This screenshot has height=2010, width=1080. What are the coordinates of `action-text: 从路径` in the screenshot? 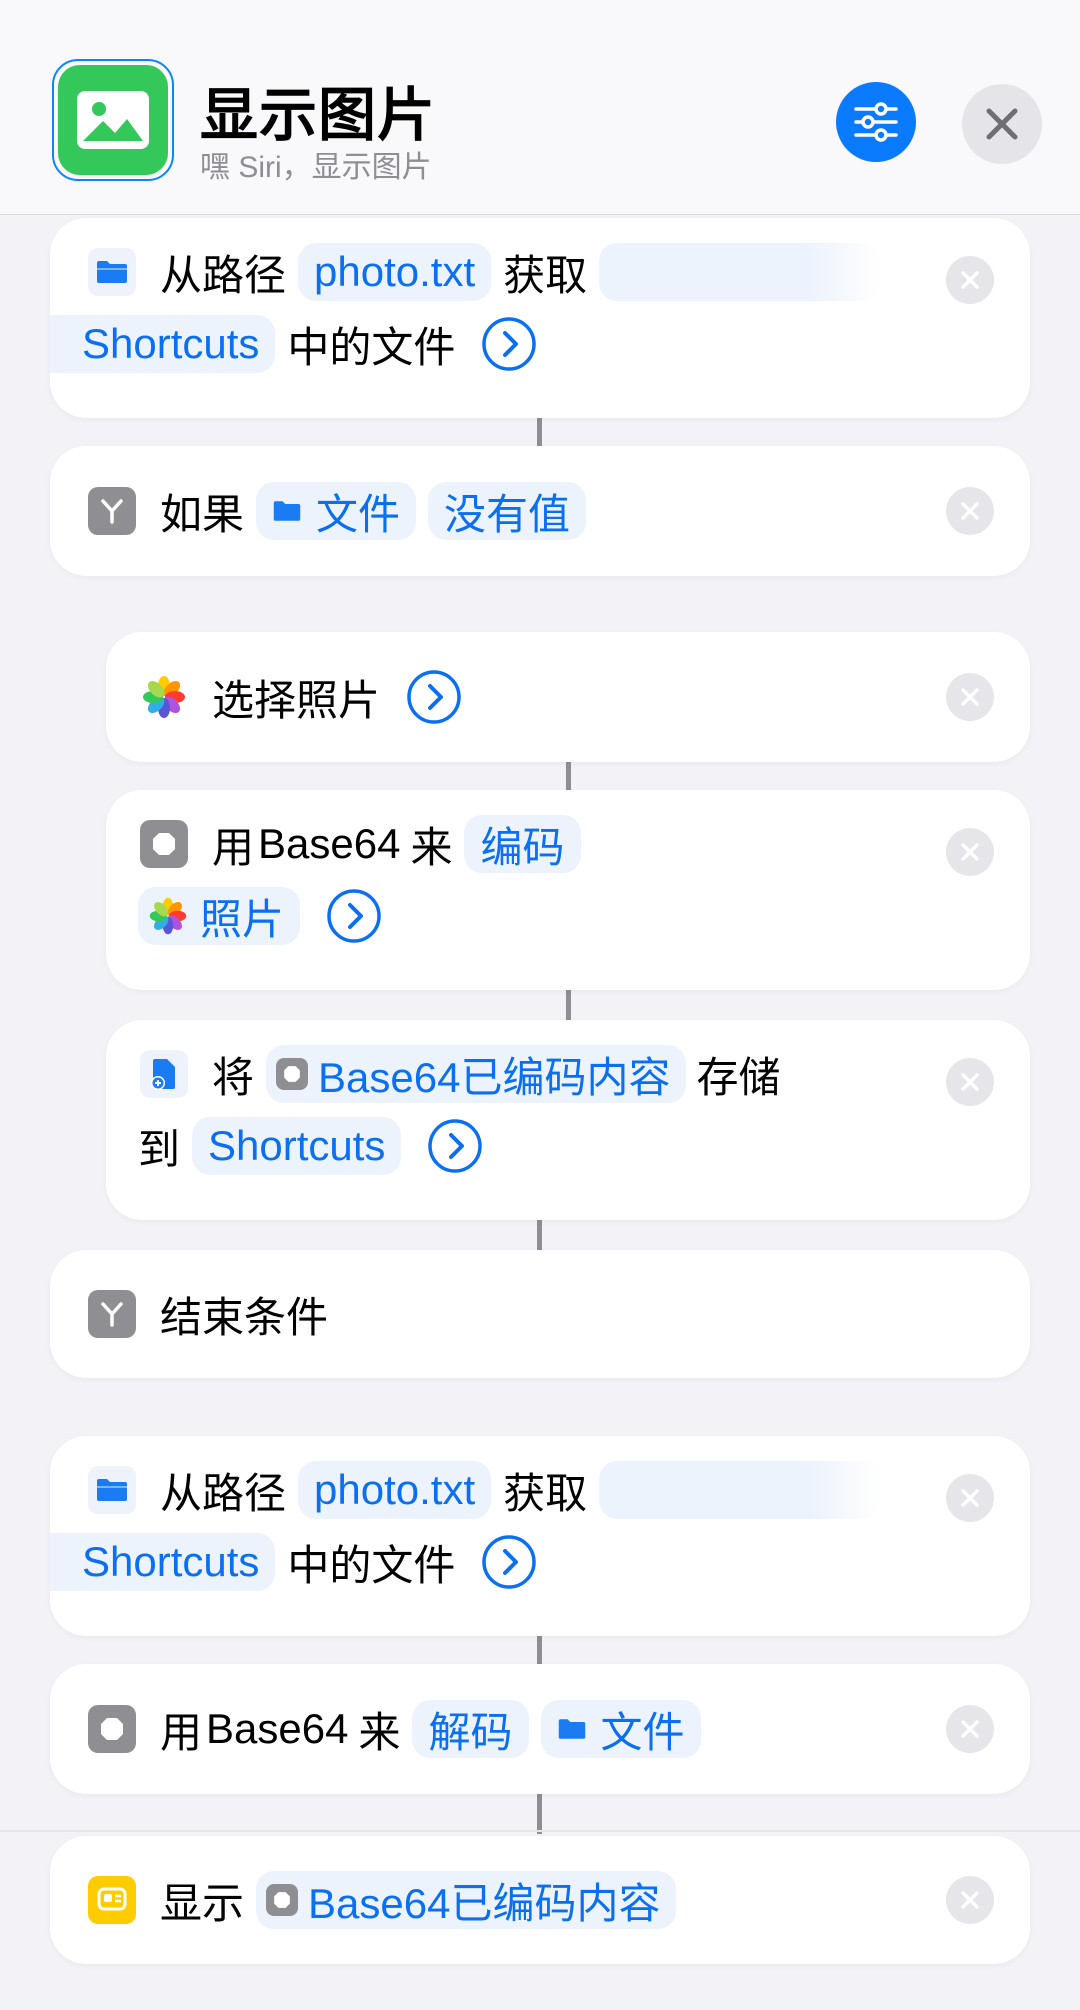 It's located at (223, 275).